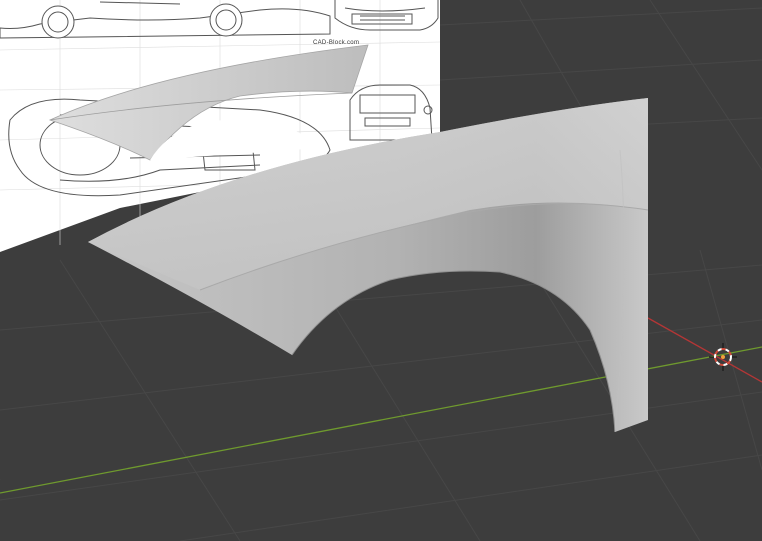  Describe the element at coordinates (336, 43) in the screenshot. I see `watermark-text: CAD-Block.com` at that location.